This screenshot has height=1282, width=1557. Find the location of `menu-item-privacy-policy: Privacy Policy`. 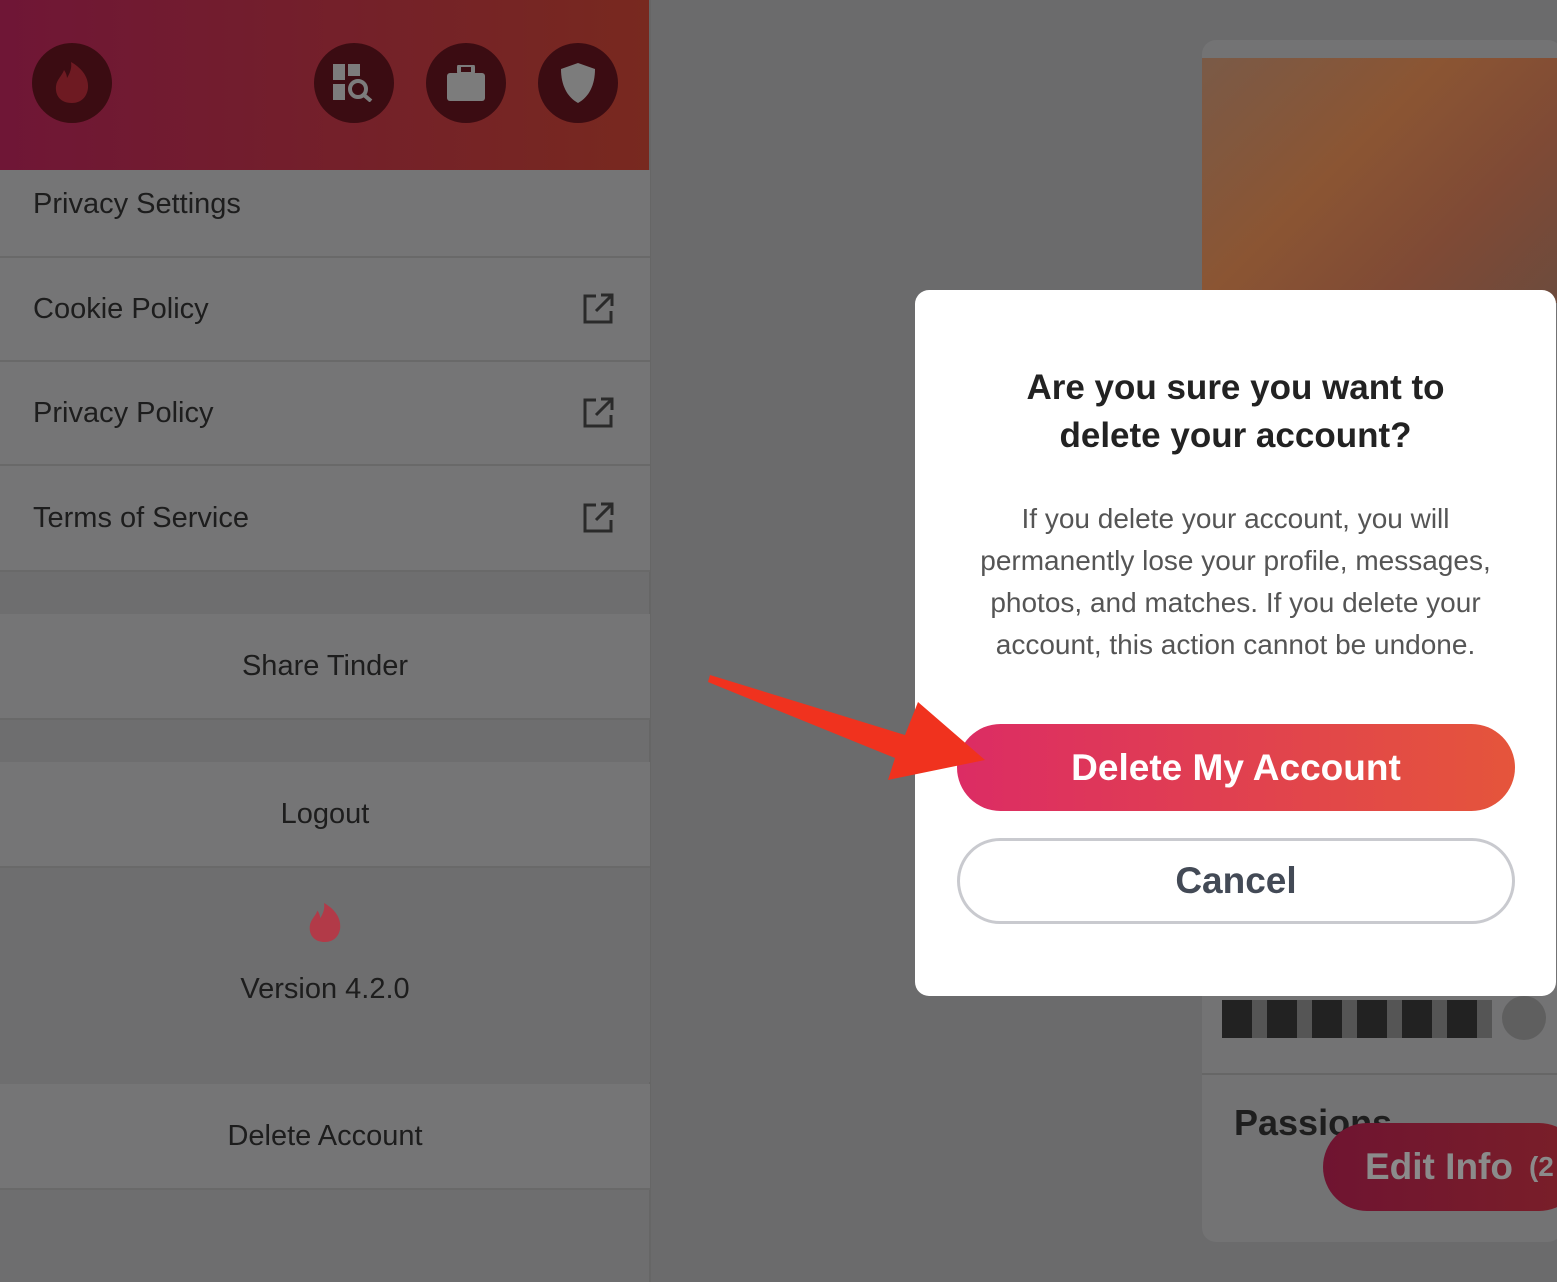

menu-item-privacy-policy: Privacy Policy is located at coordinates (325, 414).